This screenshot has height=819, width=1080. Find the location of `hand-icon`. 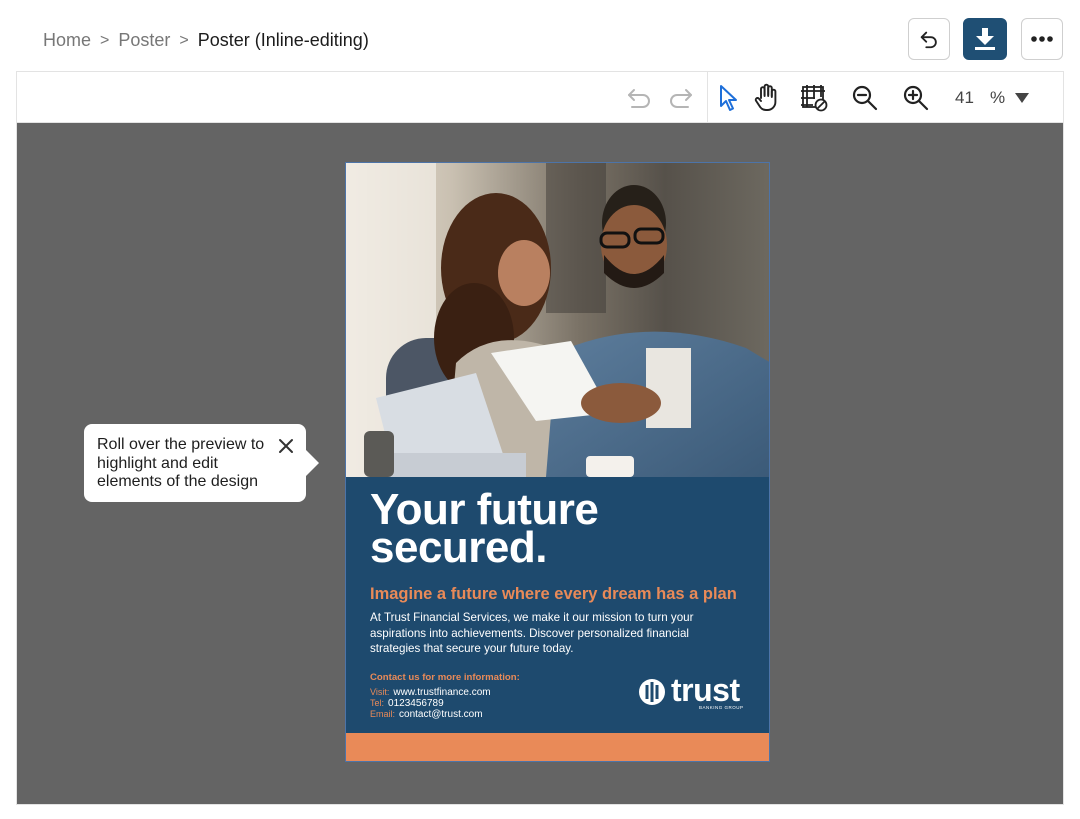

hand-icon is located at coordinates (765, 97).